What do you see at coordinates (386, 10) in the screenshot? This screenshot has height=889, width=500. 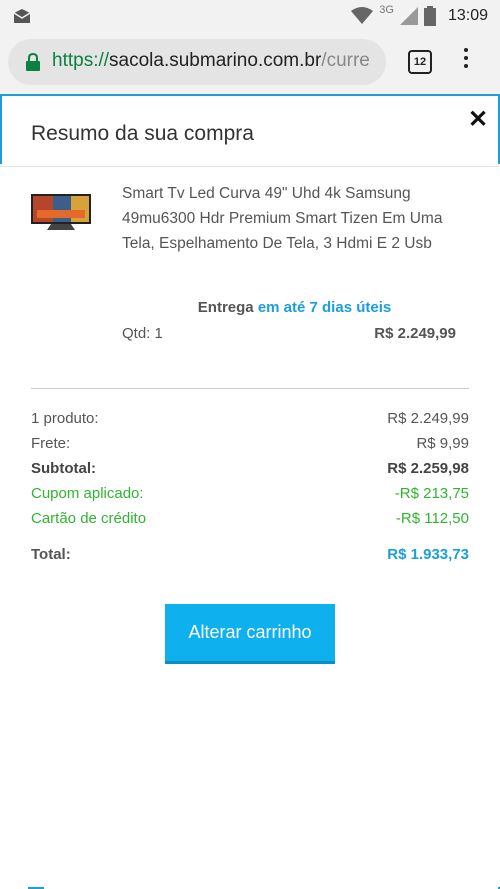 I see `network-type: 3G` at bounding box center [386, 10].